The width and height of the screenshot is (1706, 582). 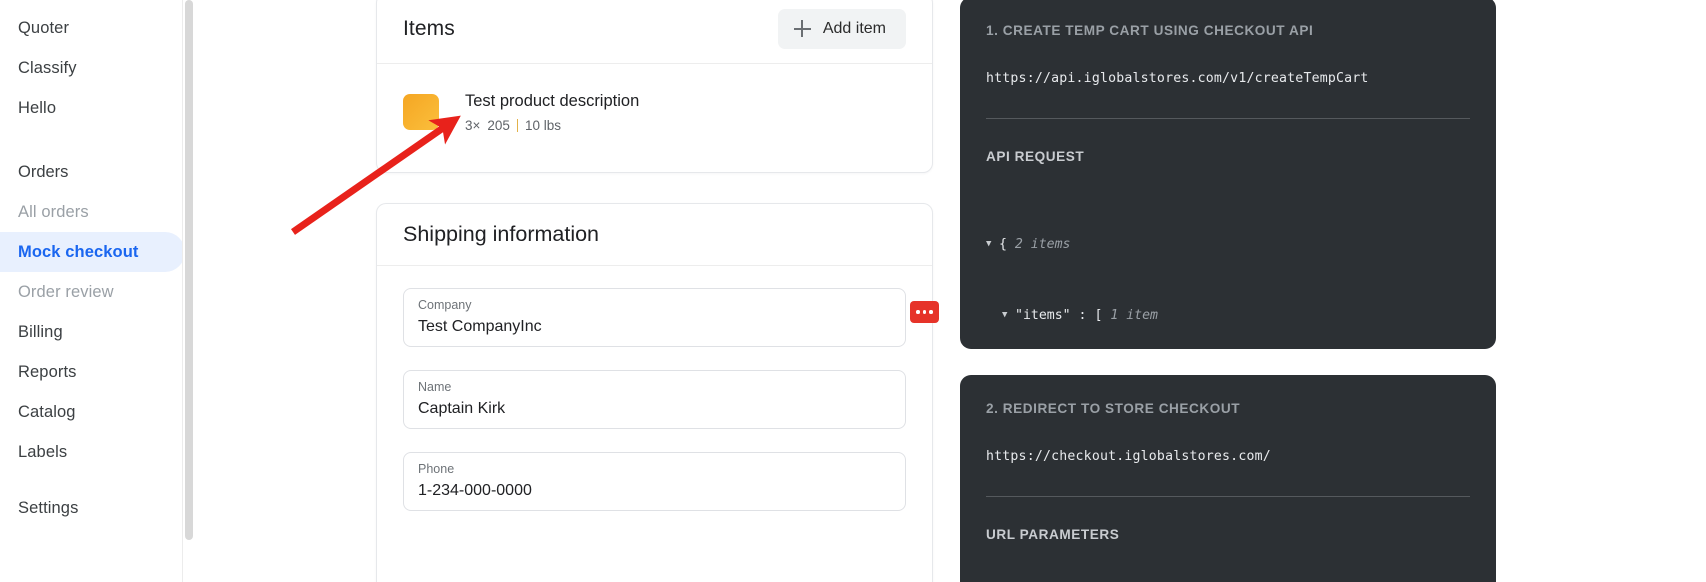 I want to click on name-field: Name Captain Kirk, so click(x=654, y=399).